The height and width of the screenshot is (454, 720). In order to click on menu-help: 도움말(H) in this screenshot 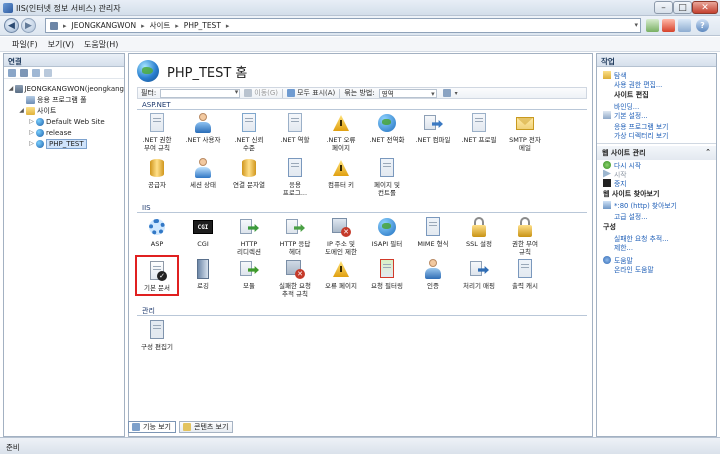, I will do `click(101, 44)`.